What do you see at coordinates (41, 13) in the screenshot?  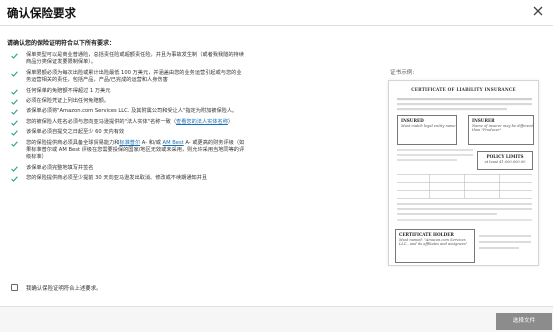 I see `dialog-title: 确认保险要求` at bounding box center [41, 13].